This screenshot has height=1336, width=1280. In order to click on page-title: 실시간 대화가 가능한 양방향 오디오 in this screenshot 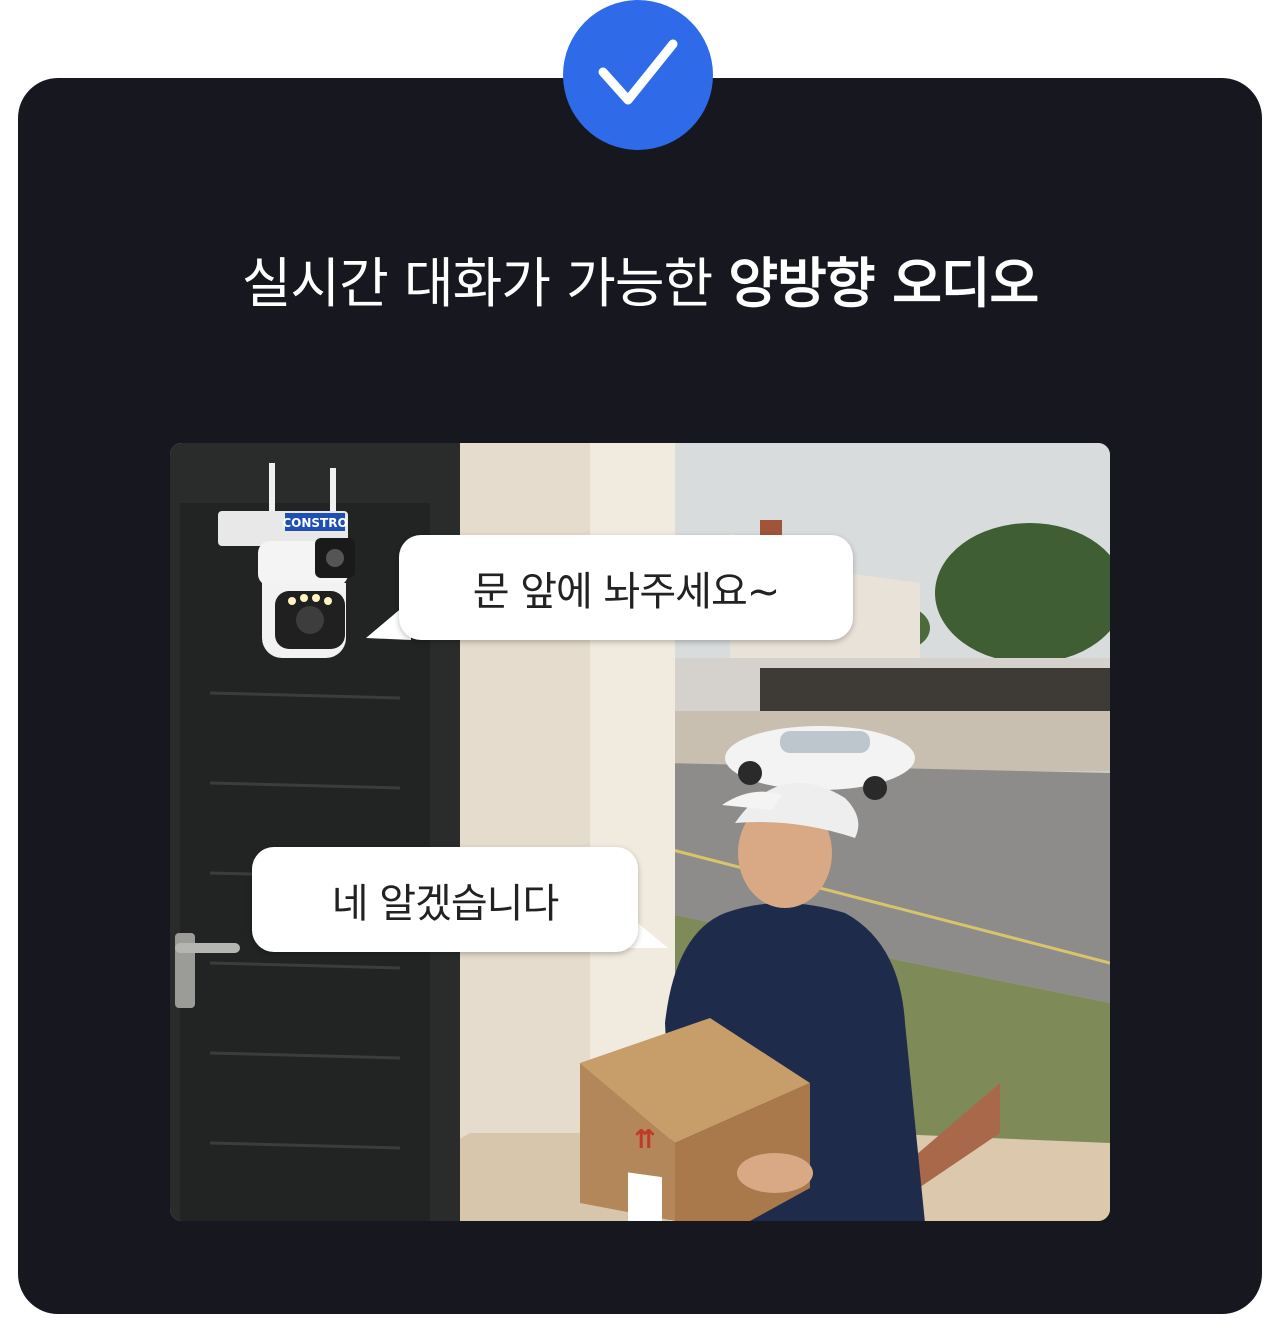, I will do `click(640, 284)`.